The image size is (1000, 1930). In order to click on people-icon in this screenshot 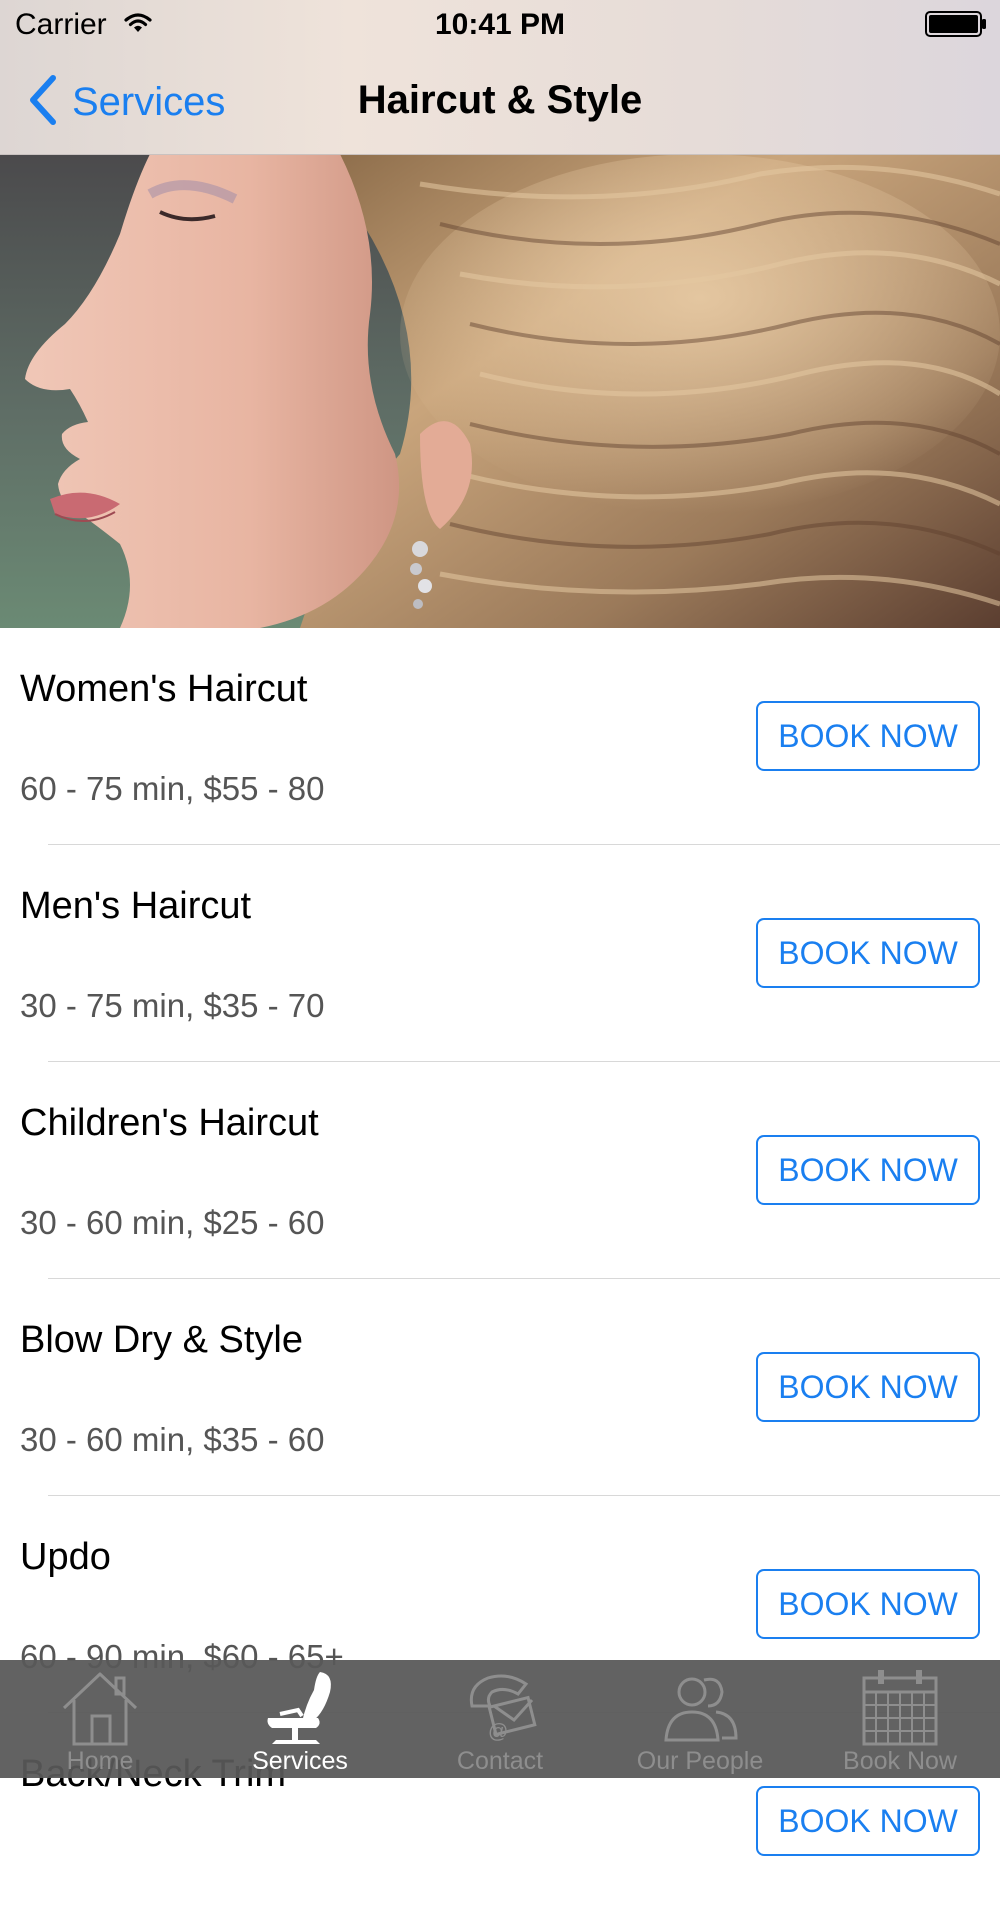, I will do `click(701, 1709)`.